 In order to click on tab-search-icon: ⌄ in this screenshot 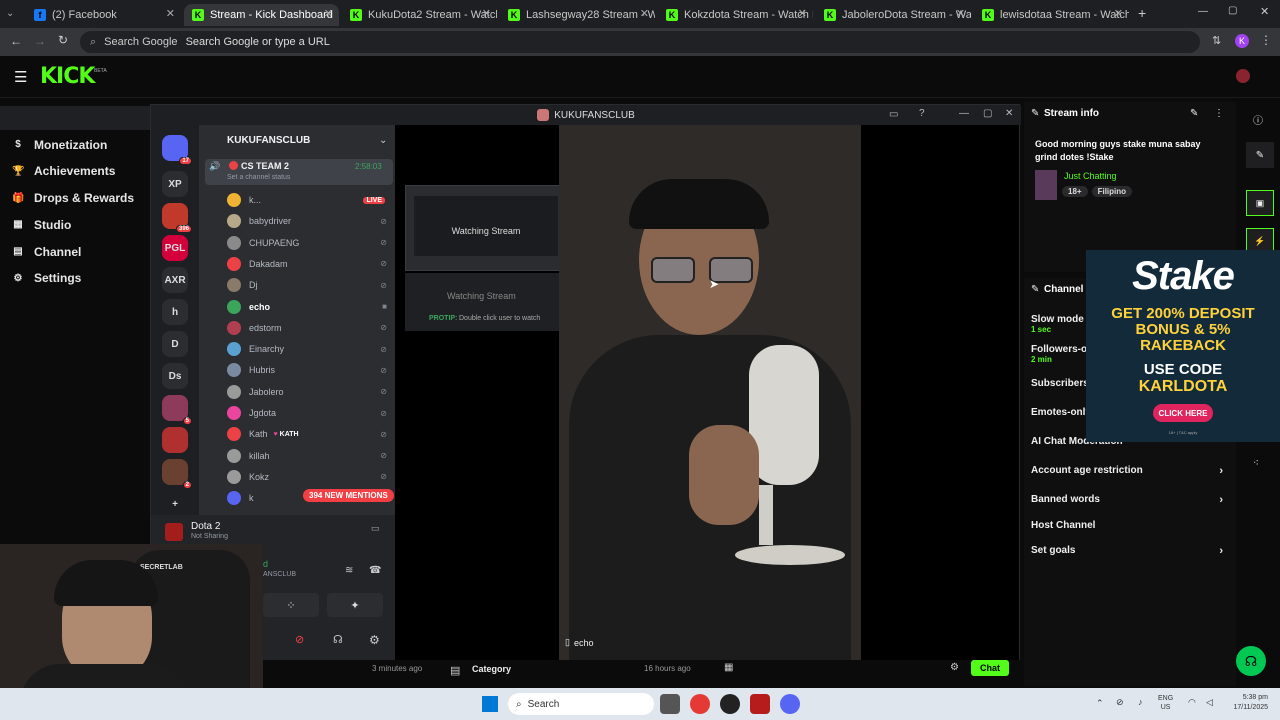, I will do `click(10, 13)`.